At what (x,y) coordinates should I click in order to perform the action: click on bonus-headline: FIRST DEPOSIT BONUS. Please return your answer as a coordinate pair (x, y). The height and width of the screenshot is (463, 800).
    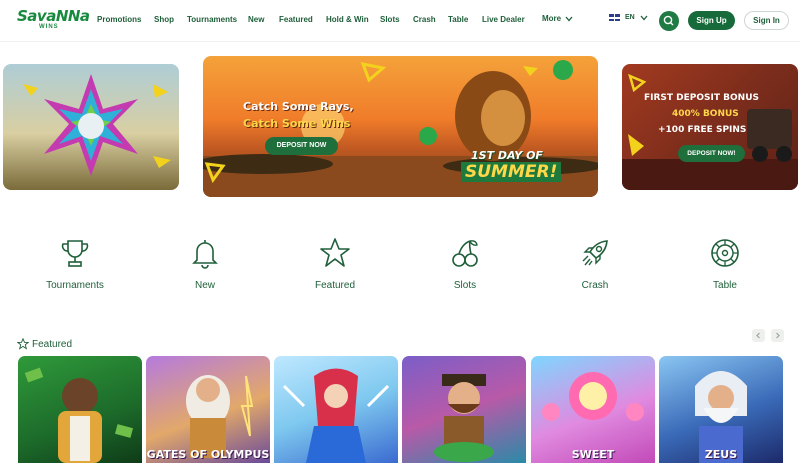
    Looking at the image, I should click on (701, 98).